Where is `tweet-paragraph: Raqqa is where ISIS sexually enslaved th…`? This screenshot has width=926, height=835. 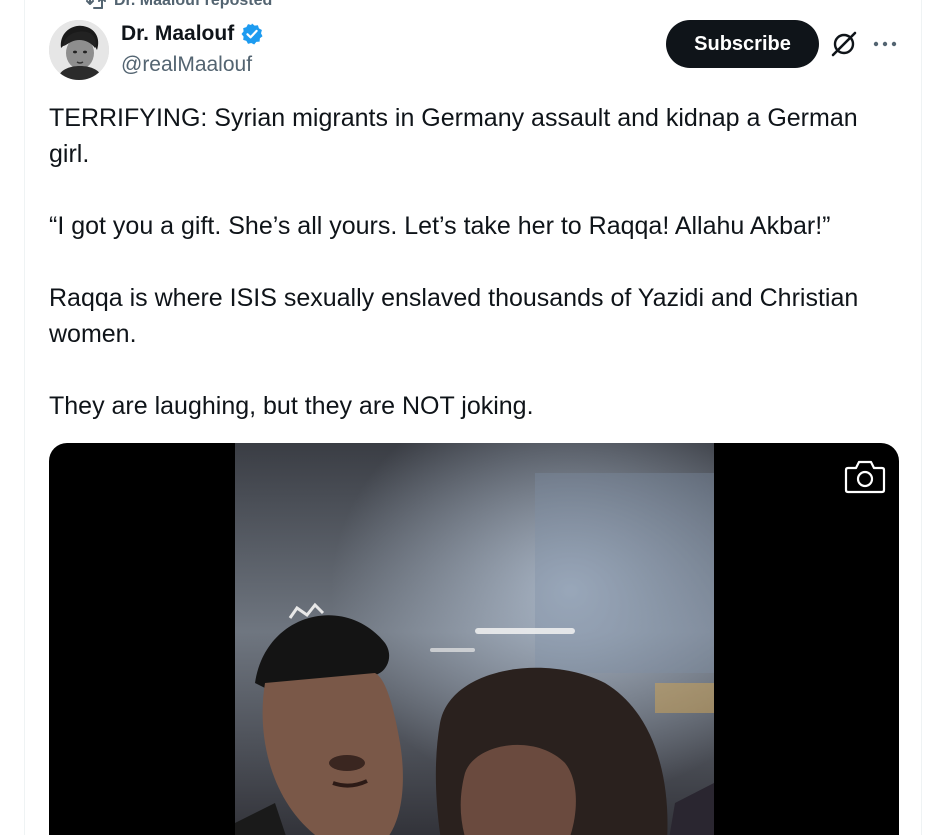
tweet-paragraph: Raqqa is where ISIS sexually enslaved th… is located at coordinates (454, 316).